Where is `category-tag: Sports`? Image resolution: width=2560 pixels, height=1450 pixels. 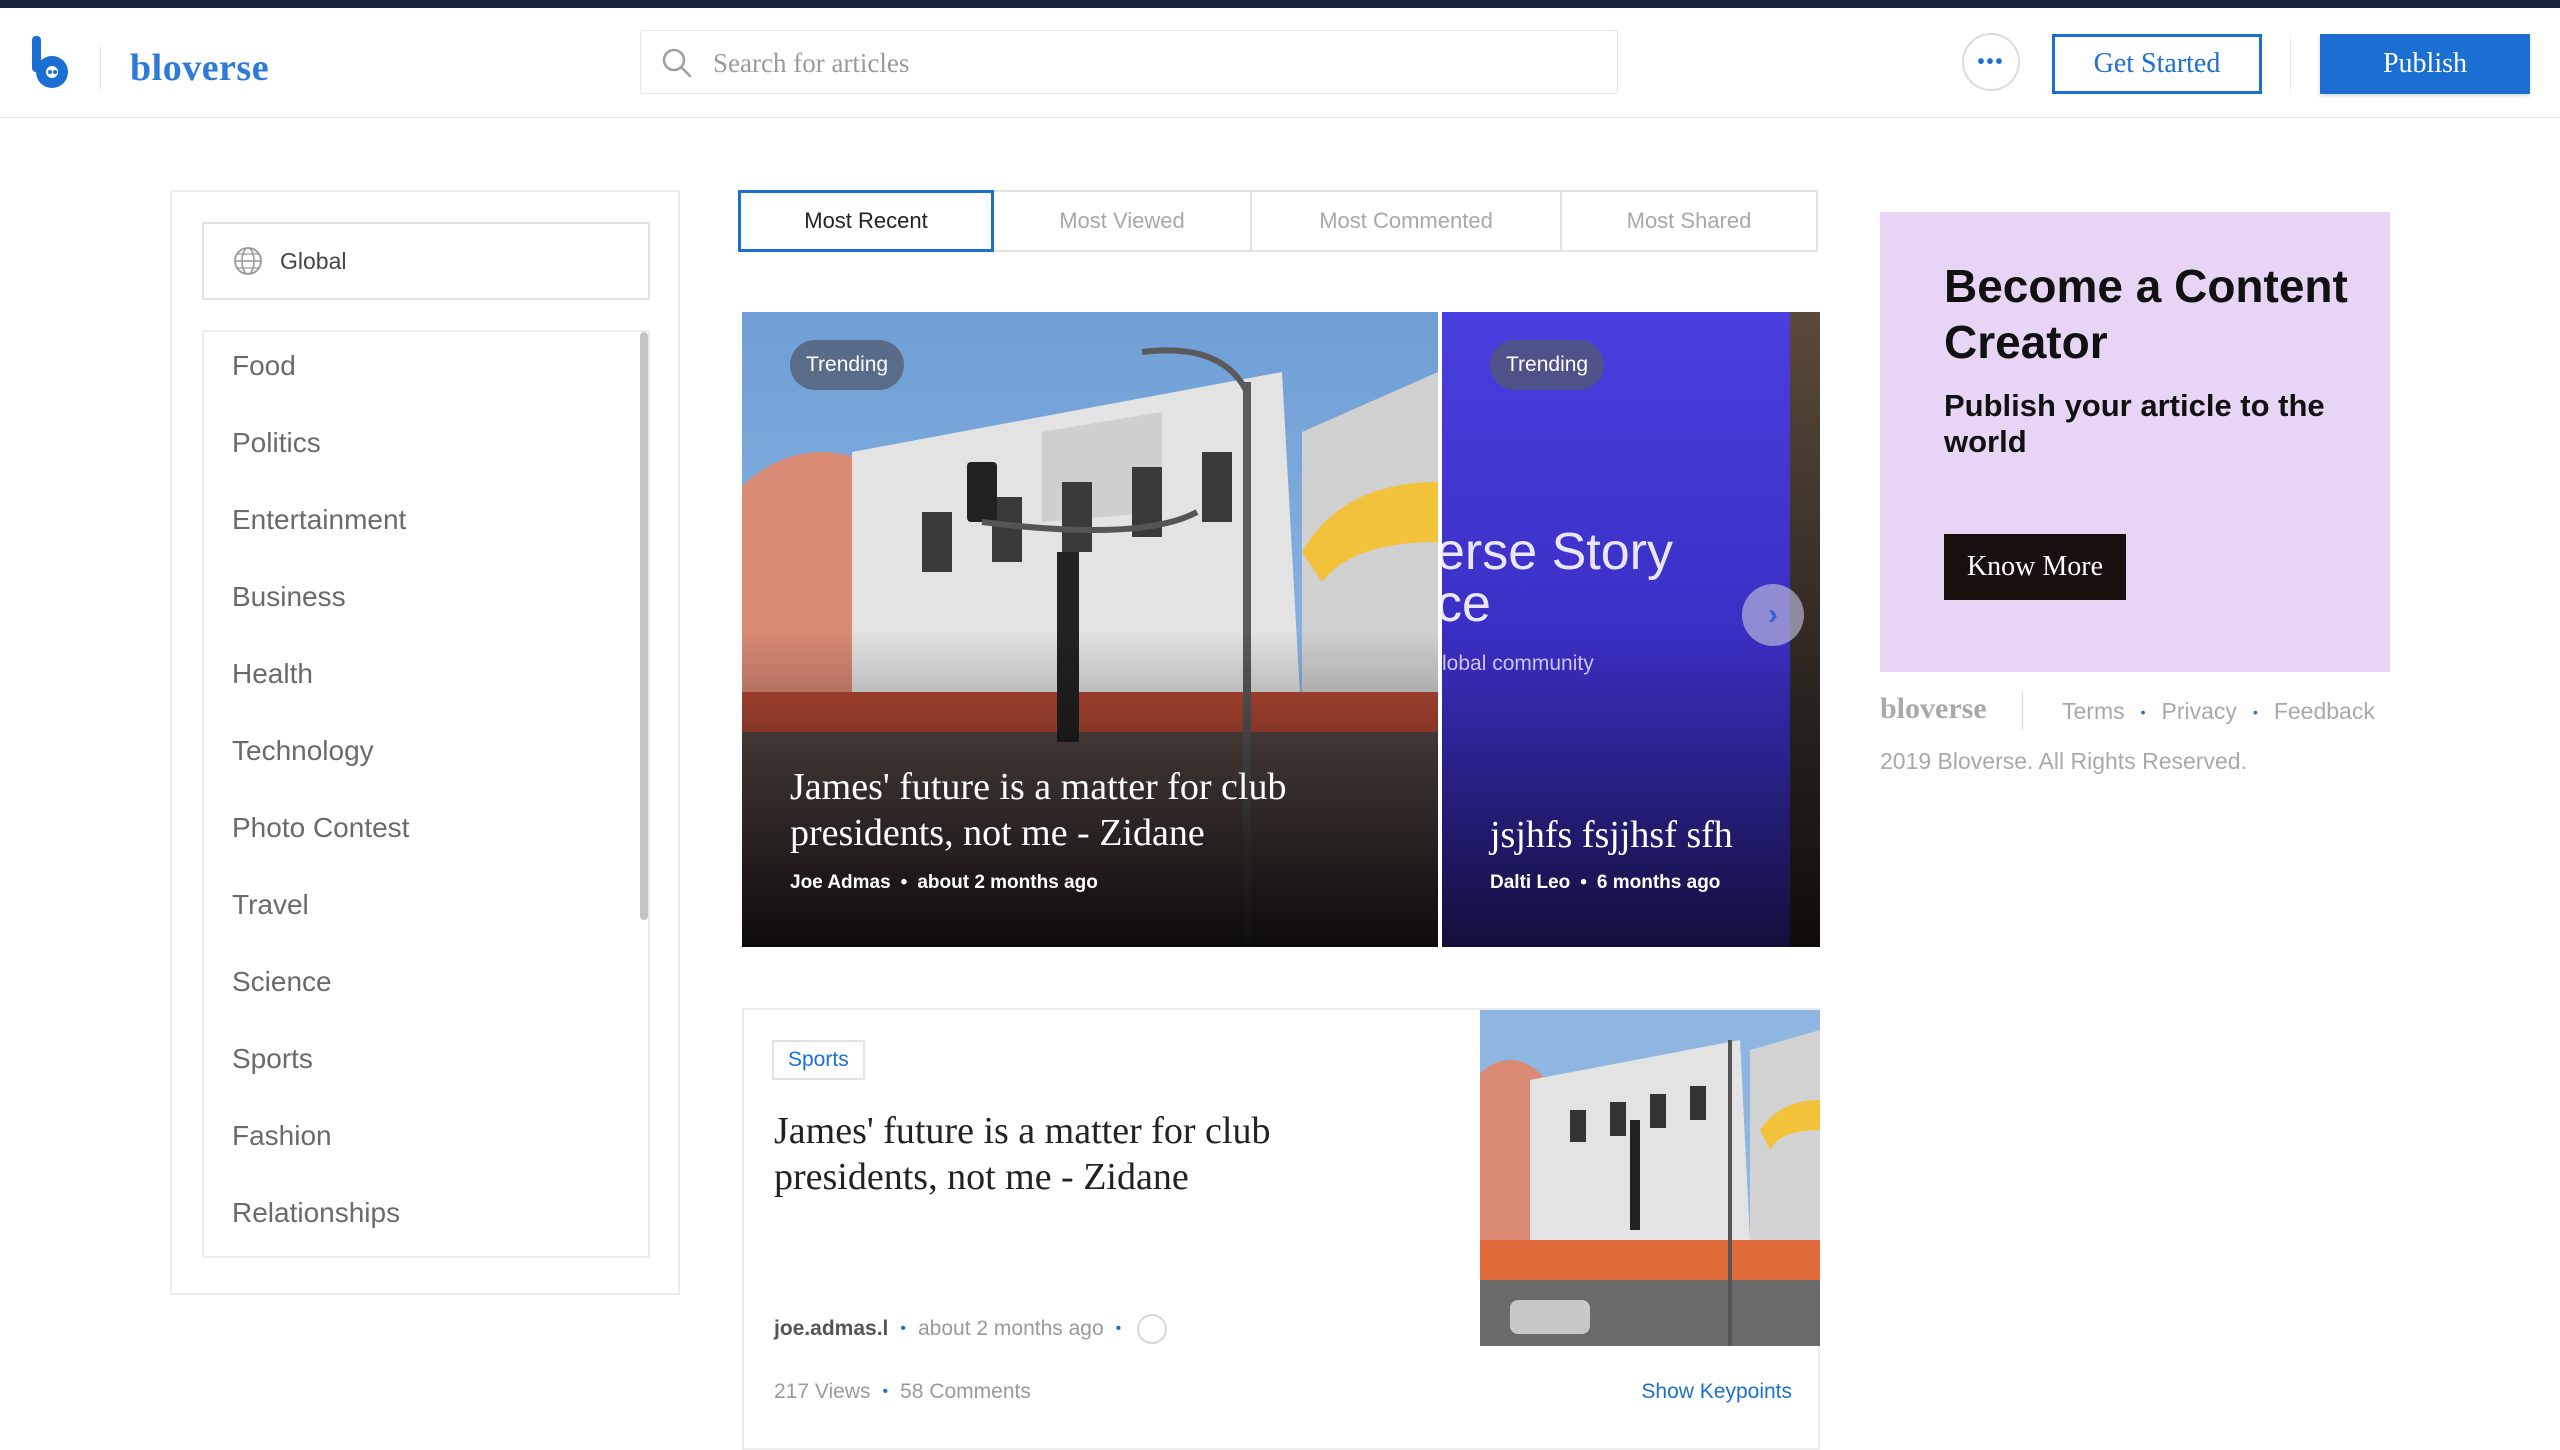 category-tag: Sports is located at coordinates (818, 1060).